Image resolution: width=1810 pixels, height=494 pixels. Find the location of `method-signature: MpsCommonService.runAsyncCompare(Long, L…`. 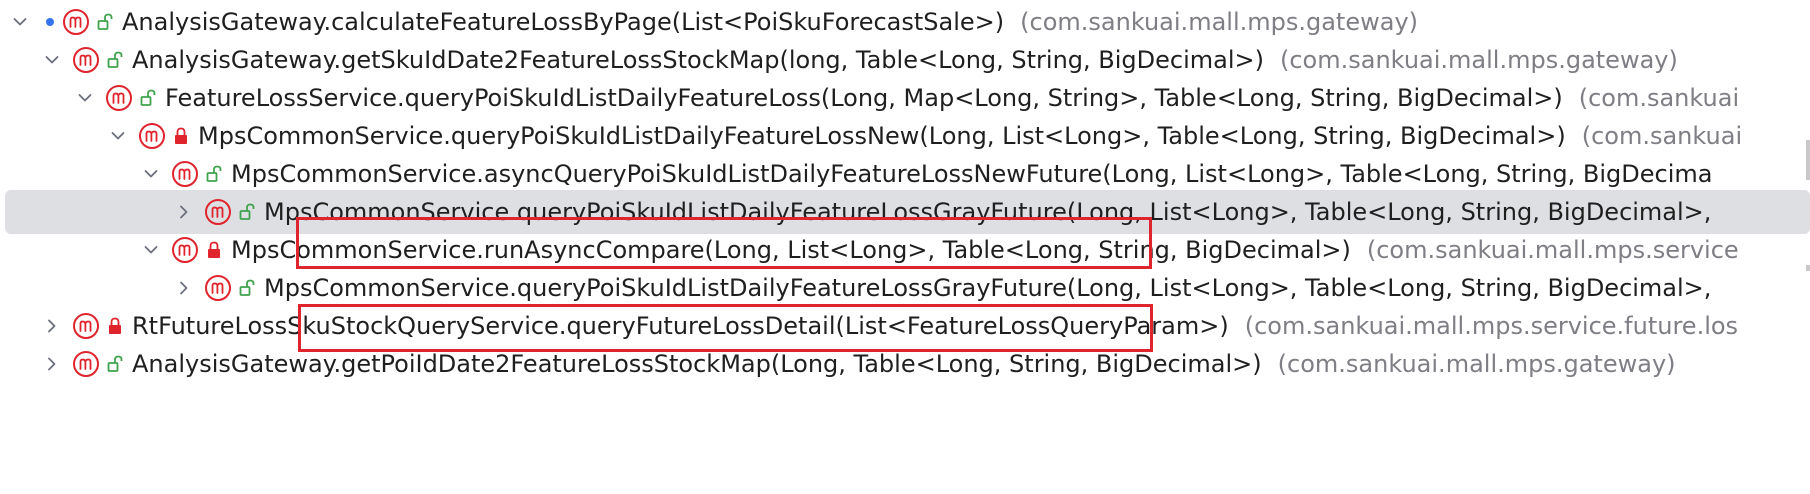

method-signature: MpsCommonService.runAsyncCompare(Long, L… is located at coordinates (791, 250).